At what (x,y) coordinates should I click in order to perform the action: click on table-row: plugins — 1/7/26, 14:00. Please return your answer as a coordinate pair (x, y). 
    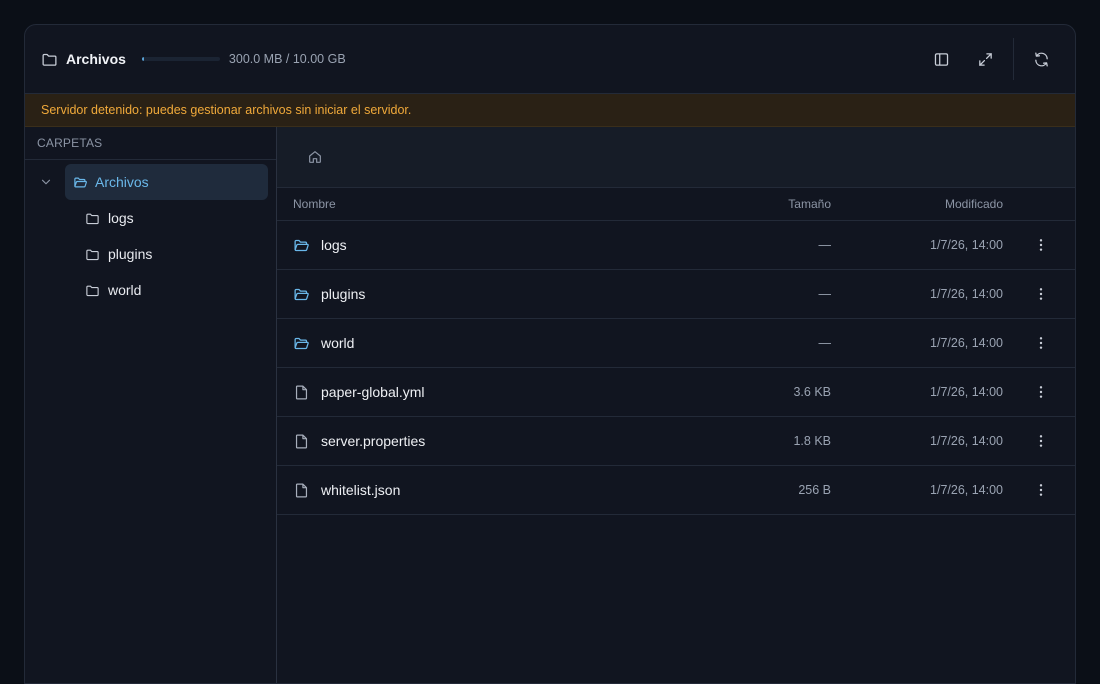
    Looking at the image, I should click on (676, 294).